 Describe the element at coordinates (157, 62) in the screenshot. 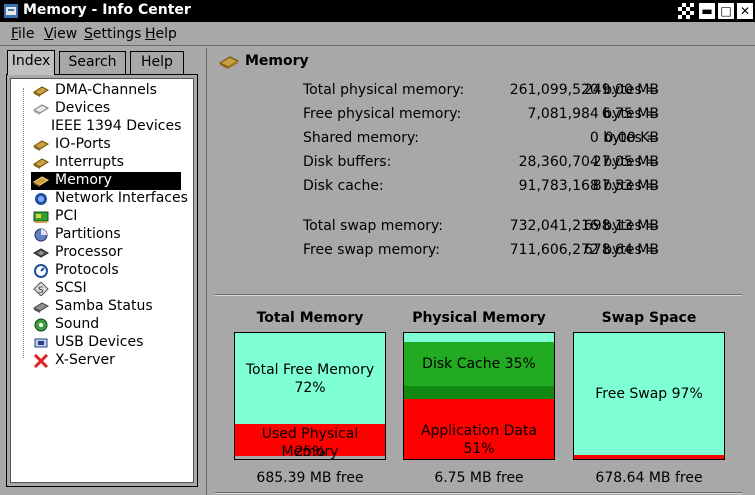

I see `tab-help: Help` at that location.